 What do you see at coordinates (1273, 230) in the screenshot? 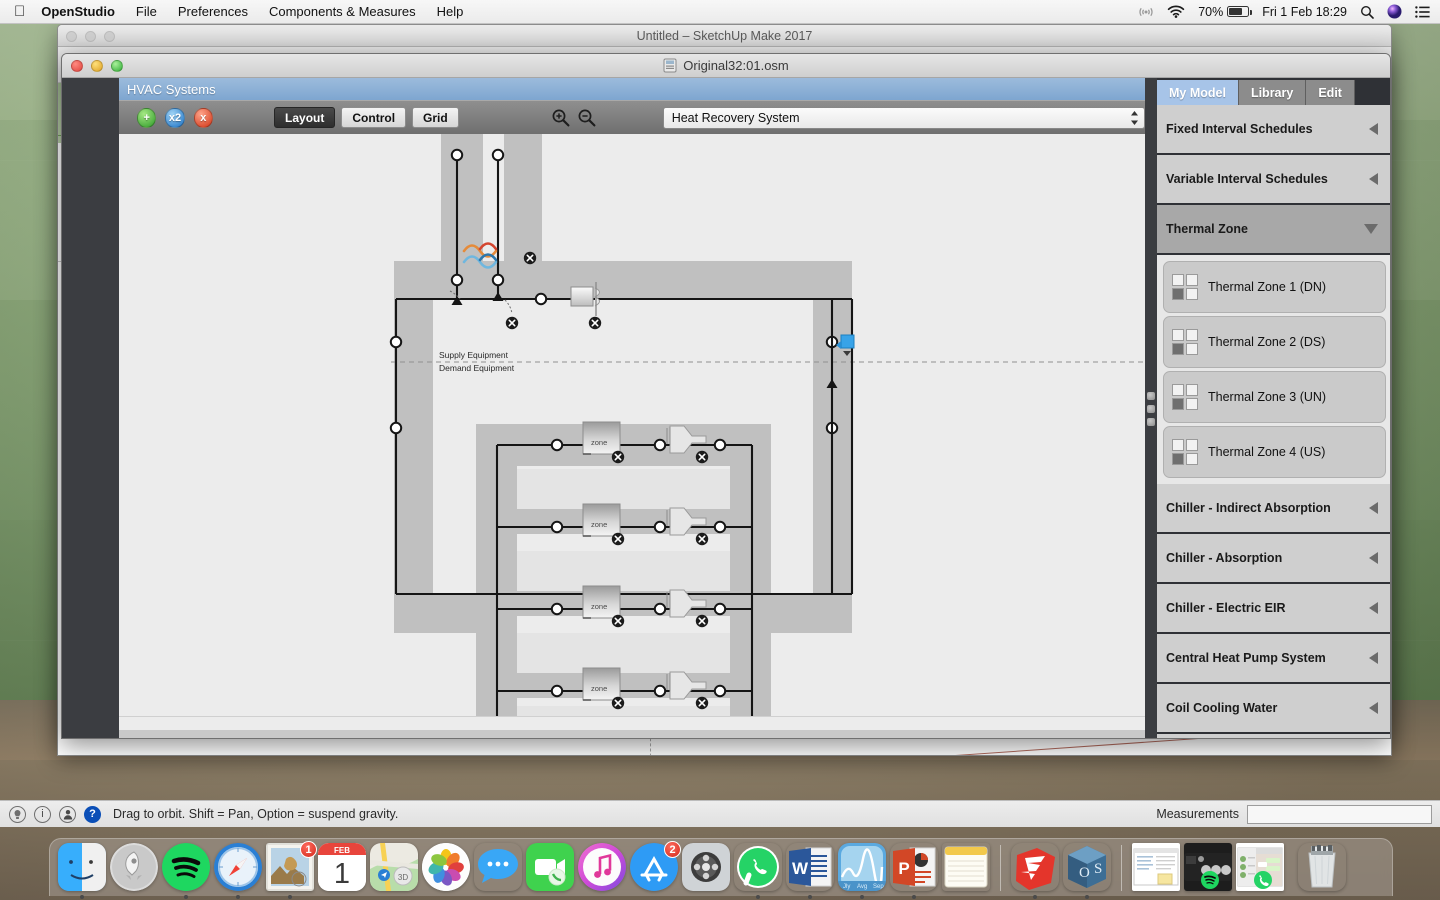
I see `library-group-thermal-zone: Thermal Zone` at bounding box center [1273, 230].